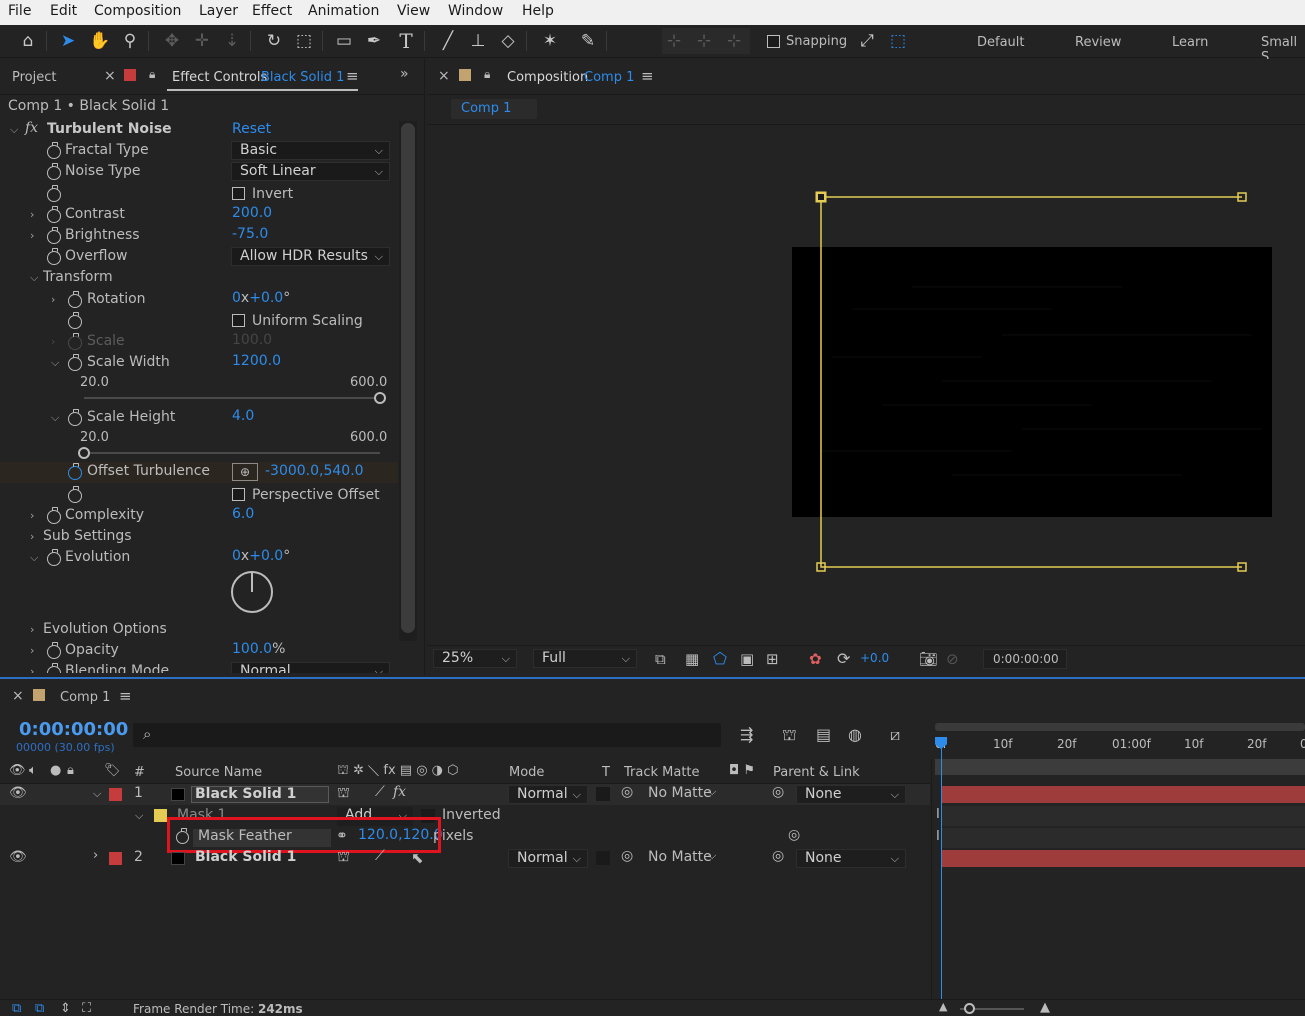 The height and width of the screenshot is (1016, 1305). Describe the element at coordinates (314, 471) in the screenshot. I see `offset-turbulence-value: -3000.0,540.0` at that location.